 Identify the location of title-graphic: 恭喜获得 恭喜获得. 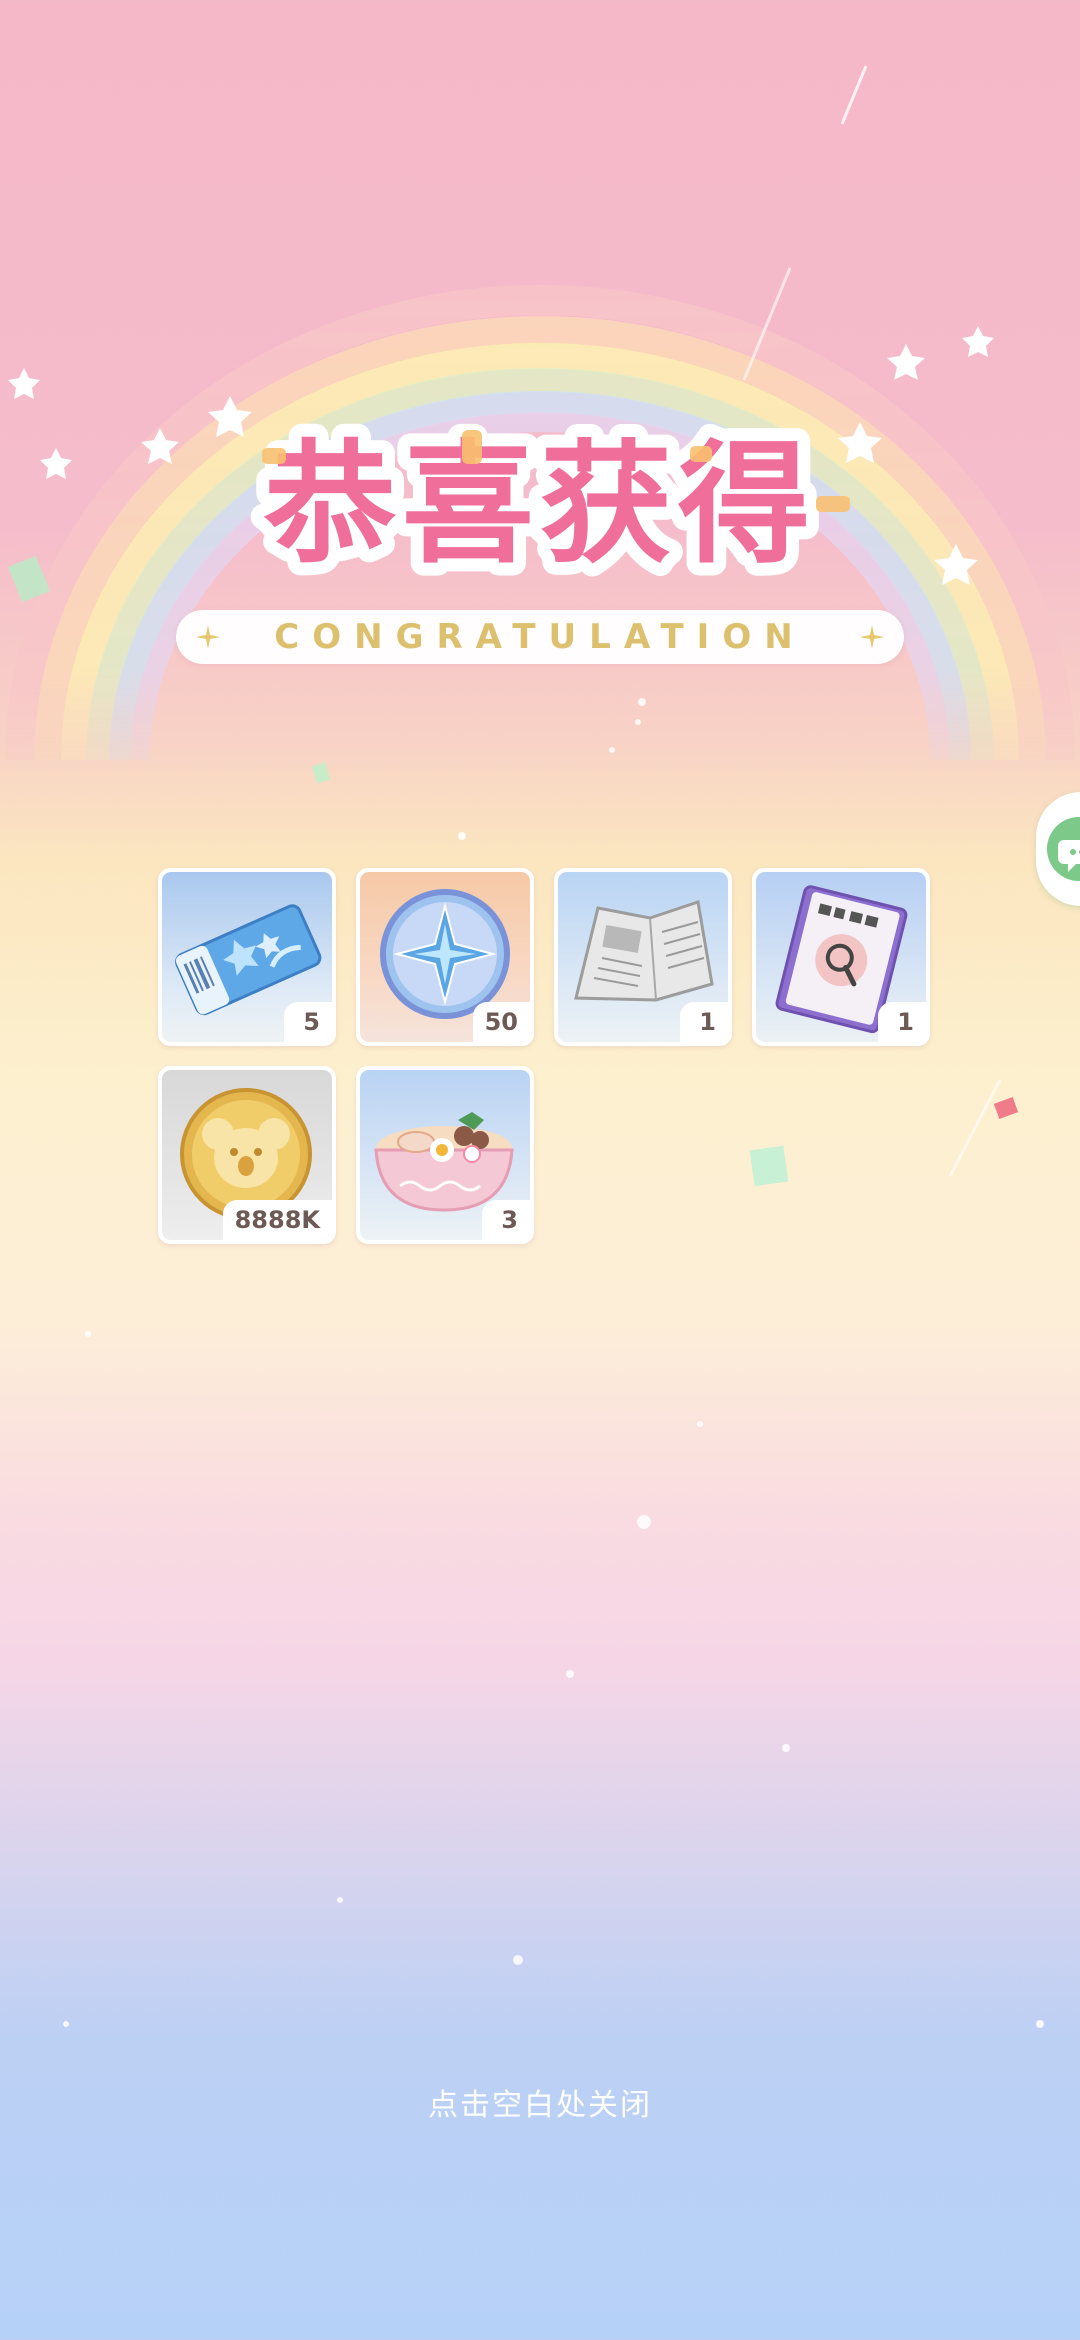
(550, 505).